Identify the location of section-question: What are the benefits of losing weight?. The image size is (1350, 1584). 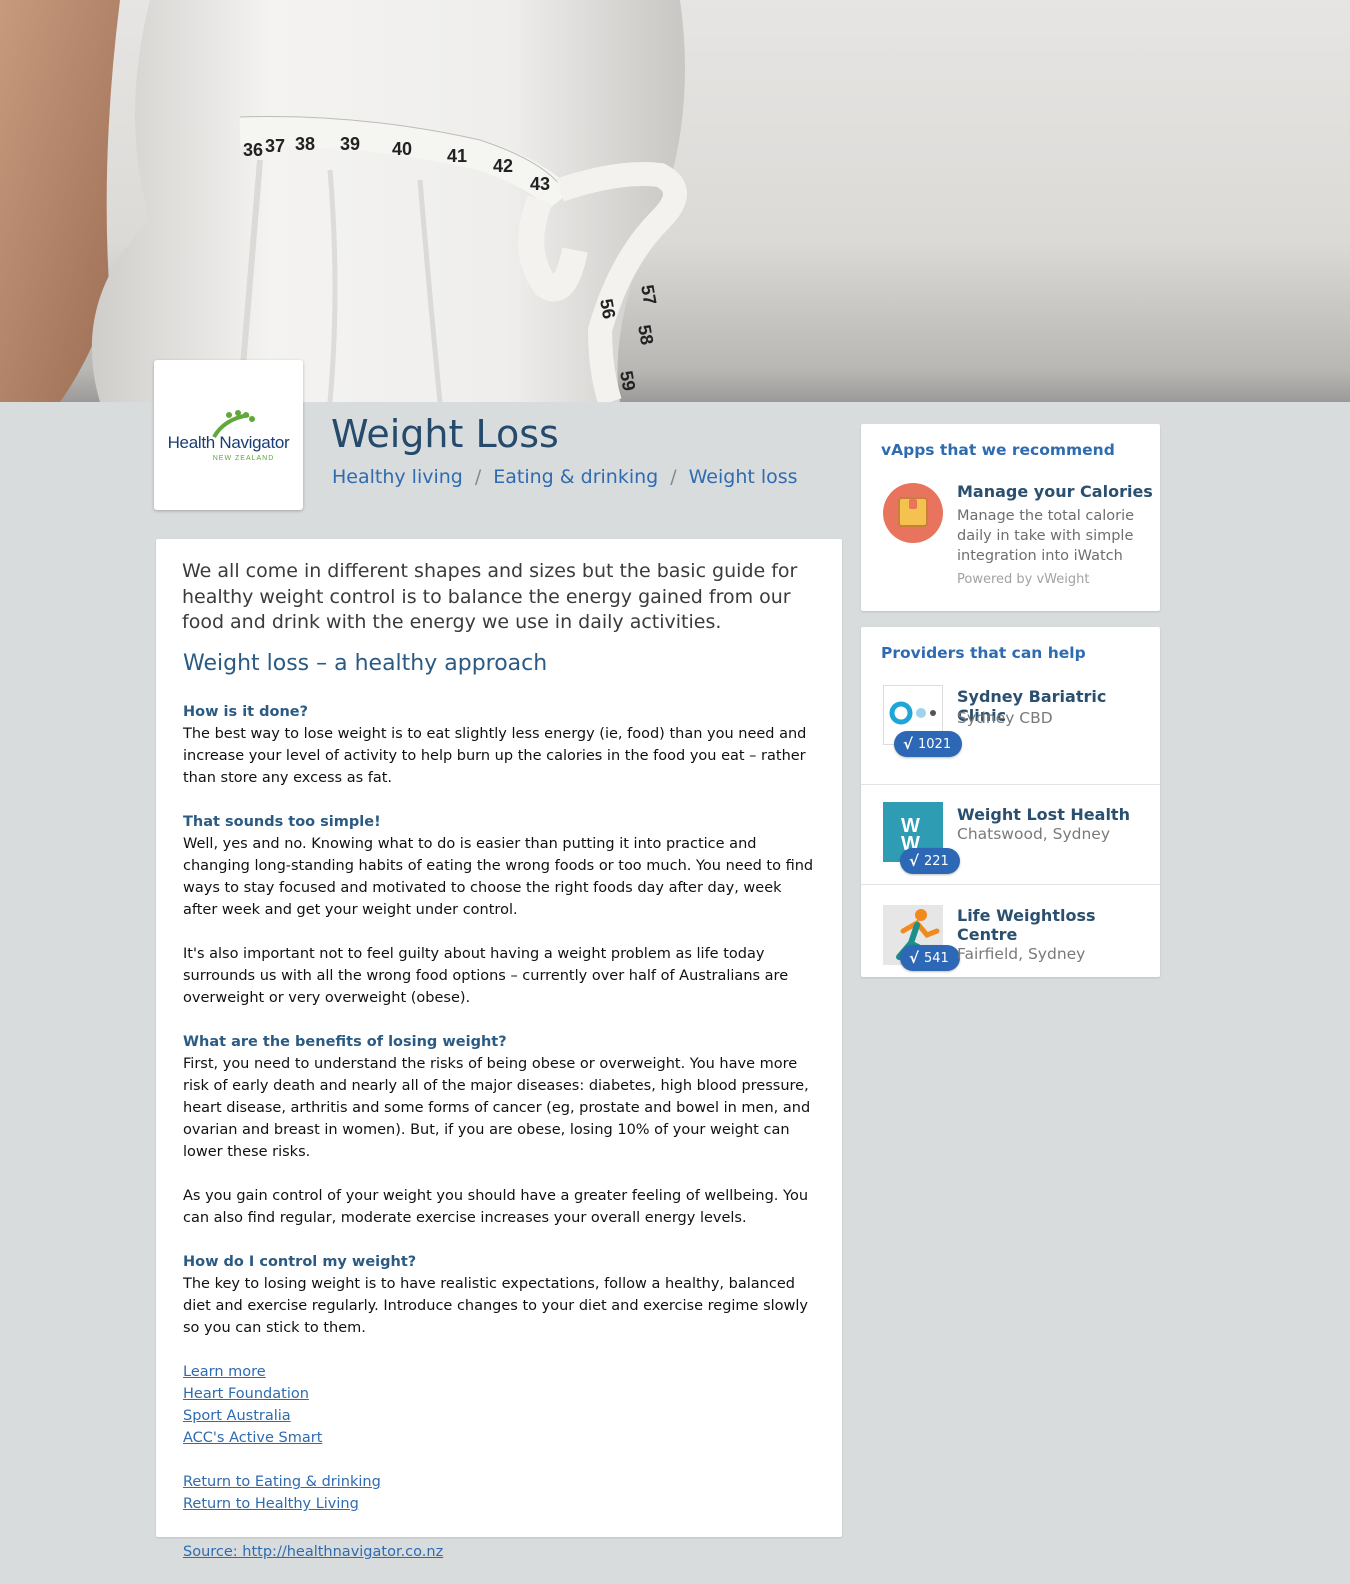
(345, 1042).